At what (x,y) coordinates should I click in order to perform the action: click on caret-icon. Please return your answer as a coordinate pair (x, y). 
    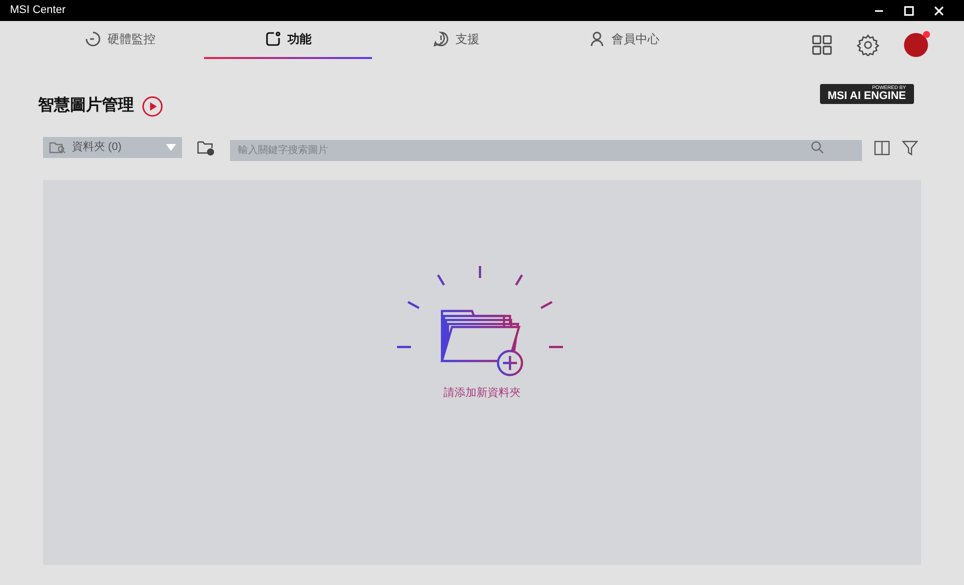
    Looking at the image, I should click on (171, 147).